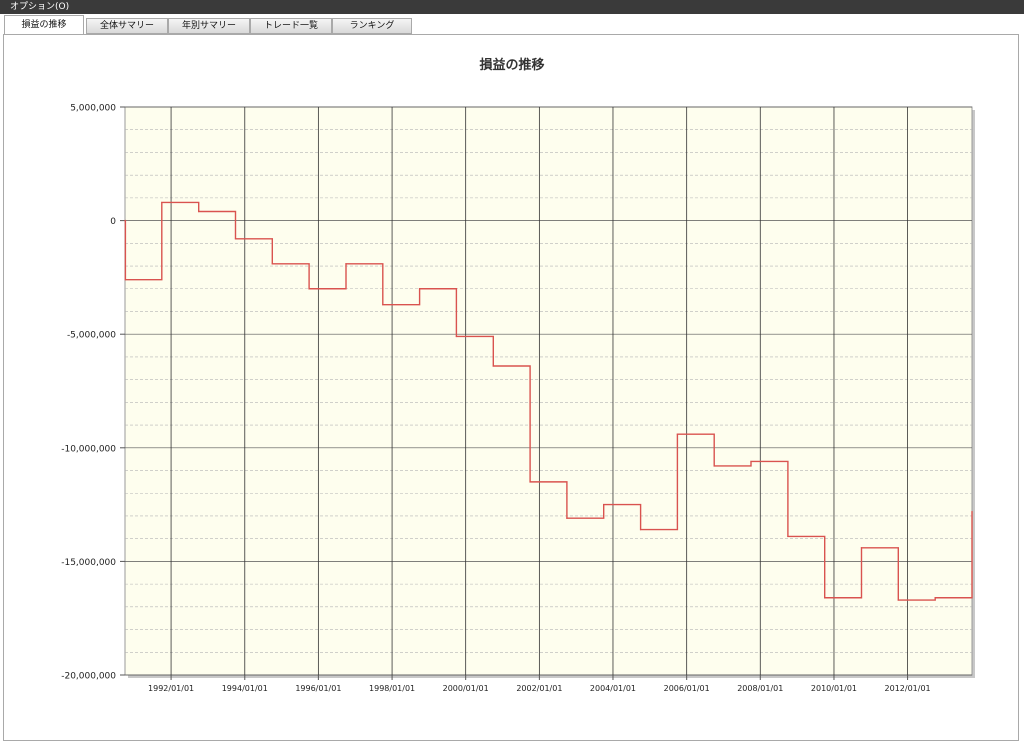  I want to click on y-tick-label: -5,000,000, so click(91, 336).